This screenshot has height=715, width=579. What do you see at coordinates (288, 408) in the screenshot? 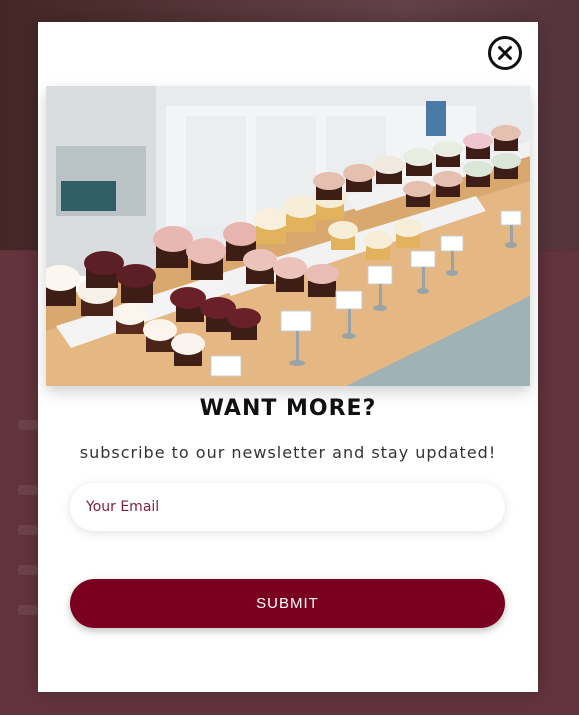
I see `modal-title: WANT MORE?` at bounding box center [288, 408].